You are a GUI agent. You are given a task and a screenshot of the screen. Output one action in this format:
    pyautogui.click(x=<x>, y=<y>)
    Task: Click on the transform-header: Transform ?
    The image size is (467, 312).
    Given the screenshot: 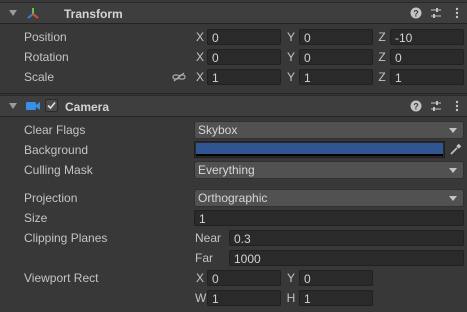 What is the action you would take?
    pyautogui.click(x=233, y=13)
    